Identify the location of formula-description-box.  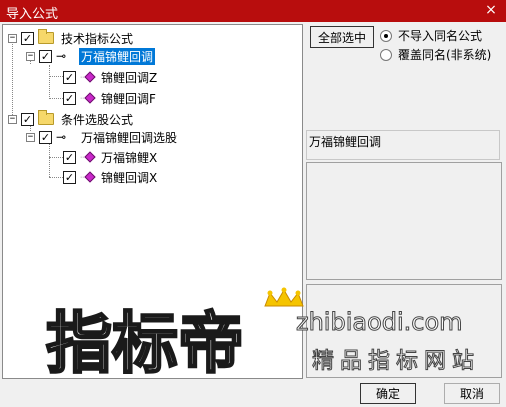
(404, 221).